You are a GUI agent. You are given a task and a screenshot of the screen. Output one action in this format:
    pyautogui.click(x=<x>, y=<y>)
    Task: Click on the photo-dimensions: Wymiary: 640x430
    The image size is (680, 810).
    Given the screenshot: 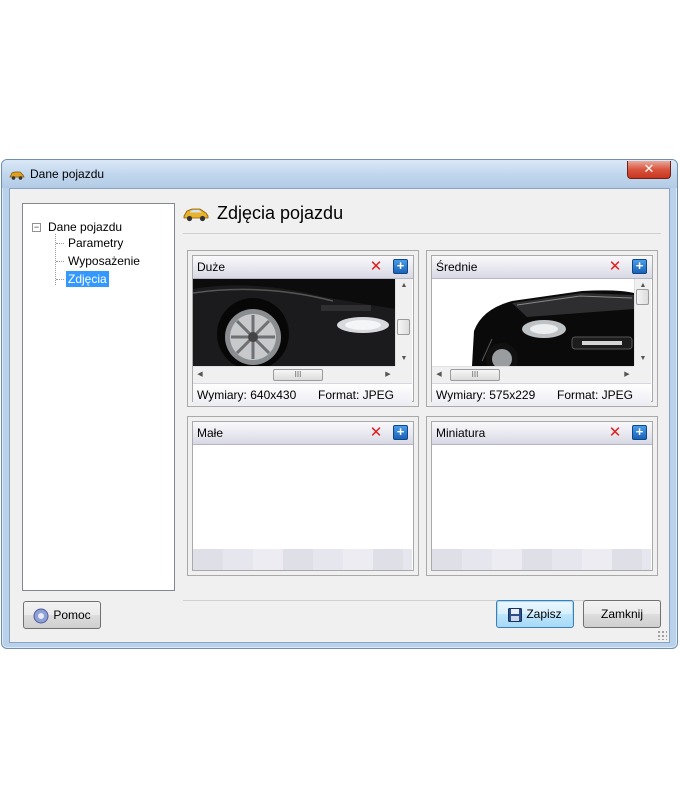 What is the action you would take?
    pyautogui.click(x=247, y=395)
    